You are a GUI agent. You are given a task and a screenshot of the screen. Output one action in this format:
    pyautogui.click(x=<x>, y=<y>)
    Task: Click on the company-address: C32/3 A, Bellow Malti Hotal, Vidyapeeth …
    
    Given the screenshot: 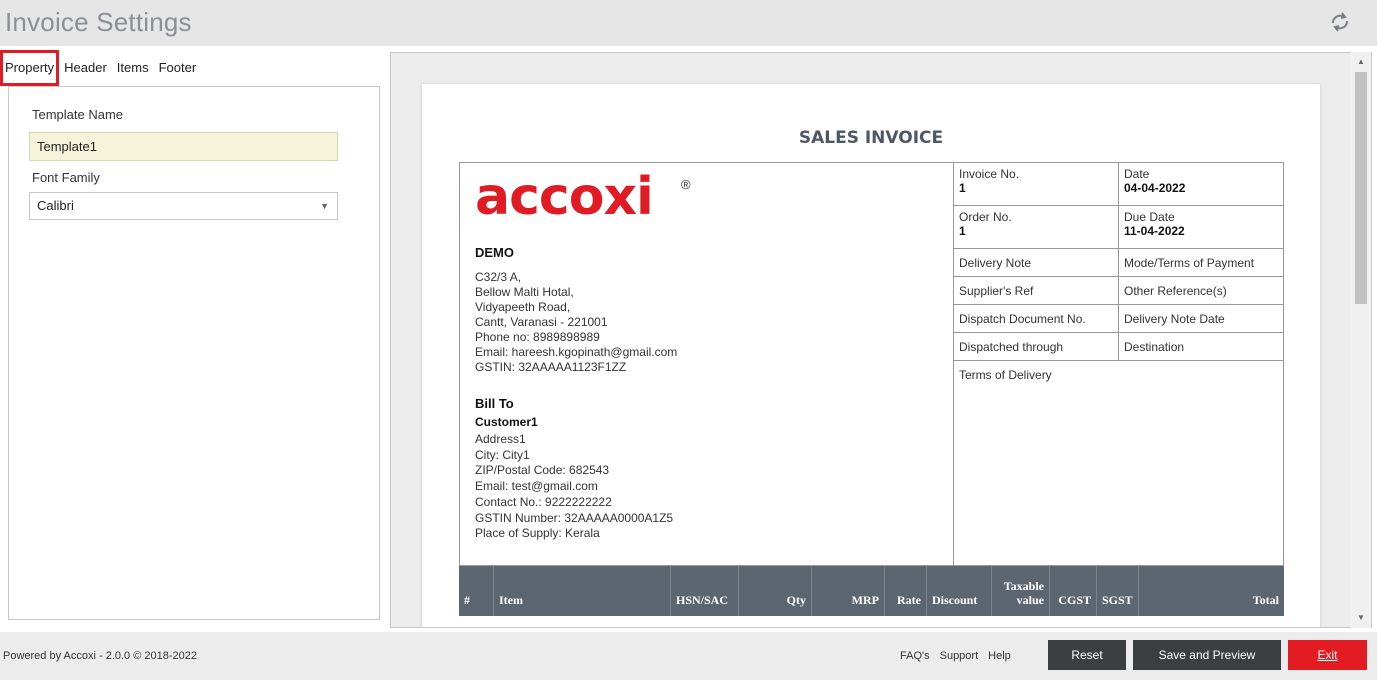 What is the action you would take?
    pyautogui.click(x=576, y=322)
    